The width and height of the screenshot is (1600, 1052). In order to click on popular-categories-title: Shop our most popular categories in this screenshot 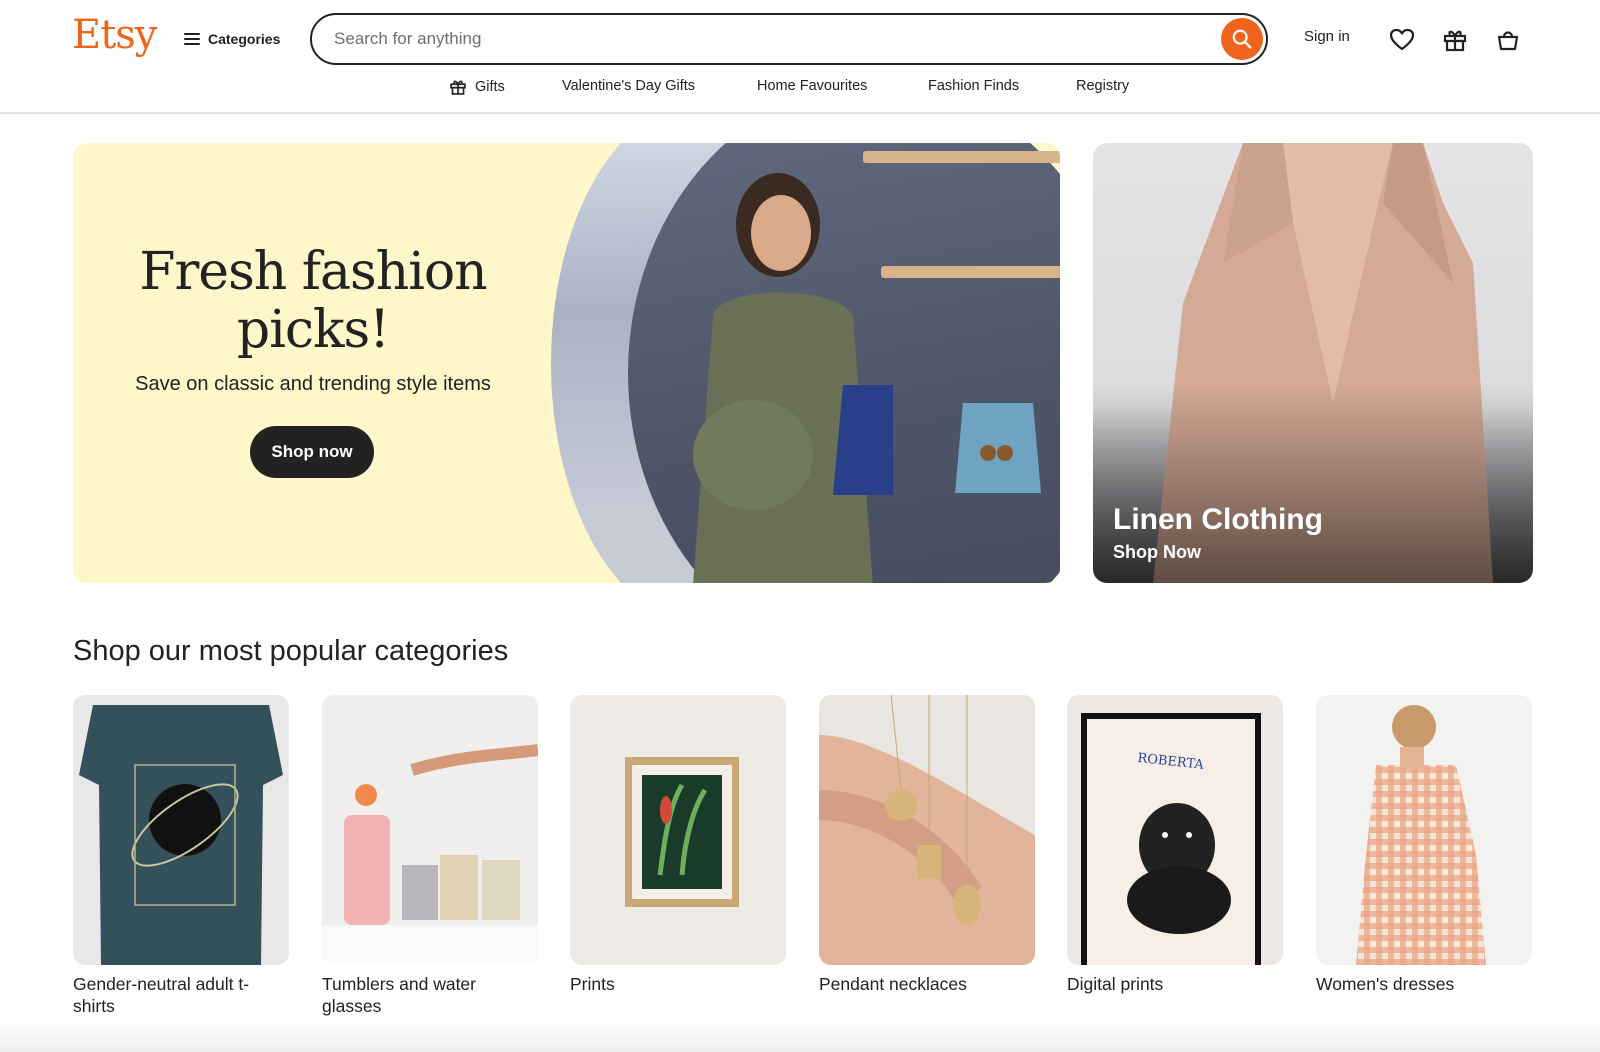, I will do `click(291, 651)`.